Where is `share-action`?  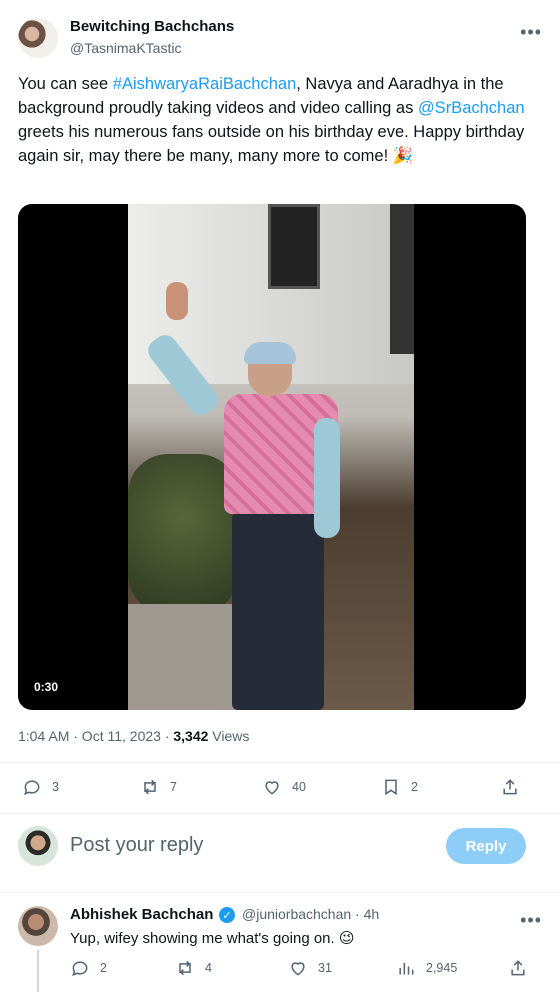
share-action is located at coordinates (510, 787).